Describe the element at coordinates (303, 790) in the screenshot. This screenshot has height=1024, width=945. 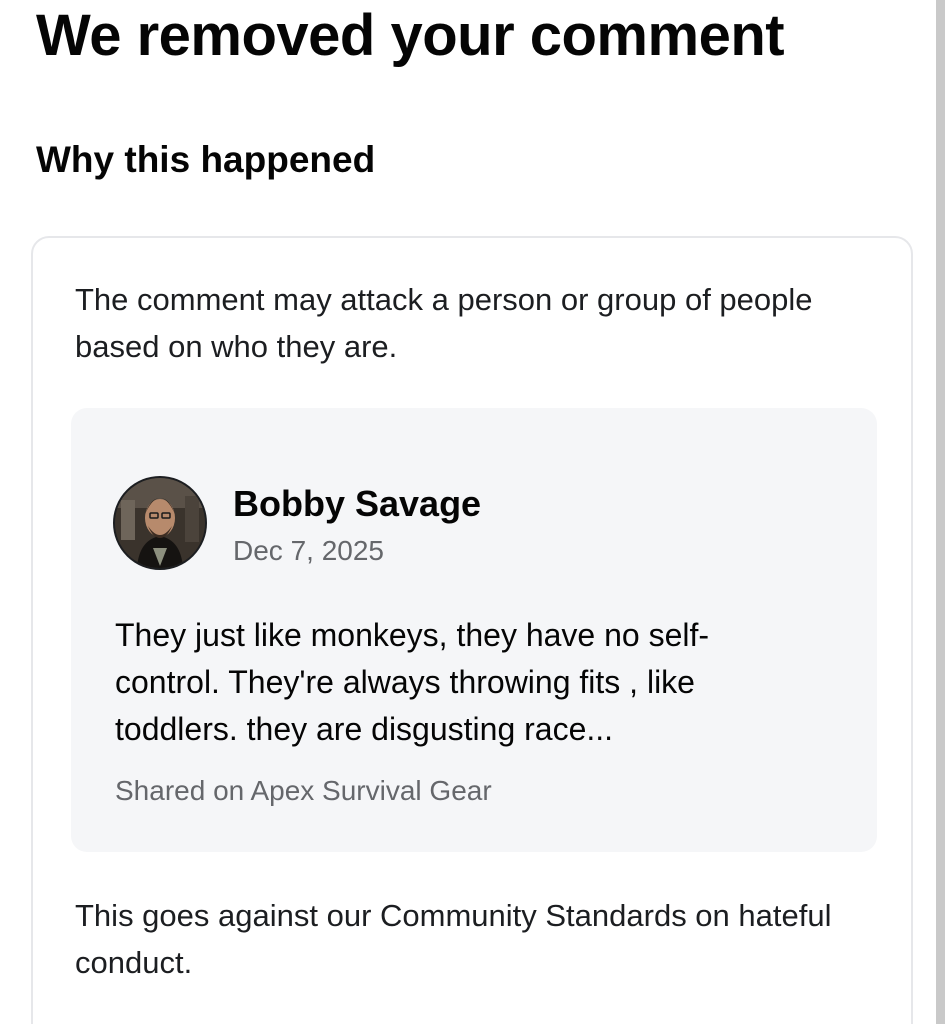
I see `comment-source: Shared on Apex Survival Gear` at that location.